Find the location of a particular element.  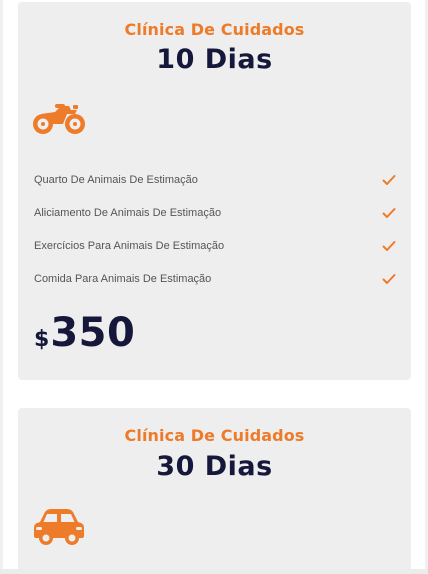

price: $350 is located at coordinates (84, 333).